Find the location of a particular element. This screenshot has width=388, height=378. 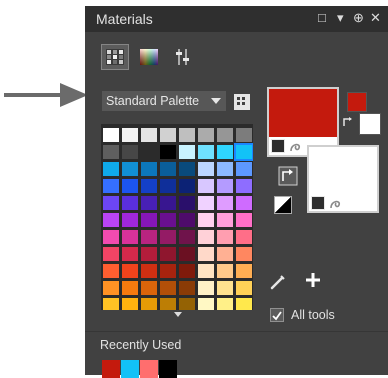

black-white-reset-icon is located at coordinates (283, 205).